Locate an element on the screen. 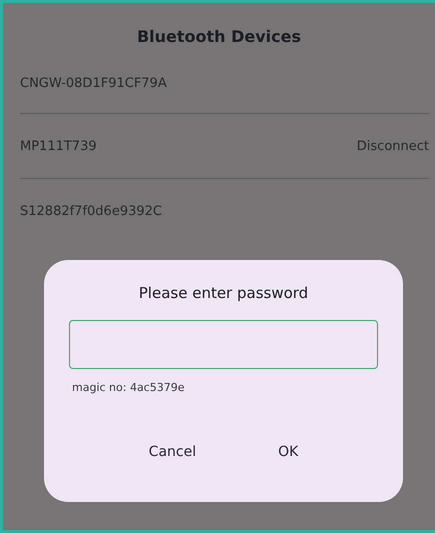  disconnect-link: Disconnect is located at coordinates (392, 146).